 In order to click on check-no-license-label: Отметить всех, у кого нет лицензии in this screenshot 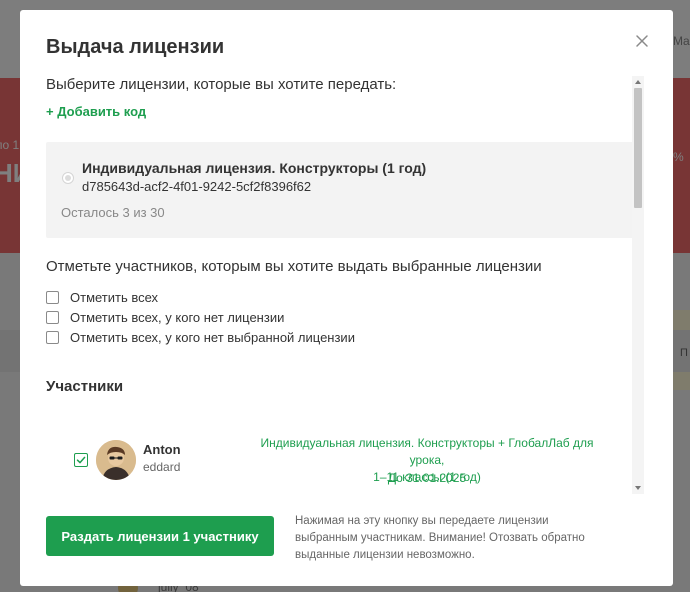, I will do `click(177, 317)`.